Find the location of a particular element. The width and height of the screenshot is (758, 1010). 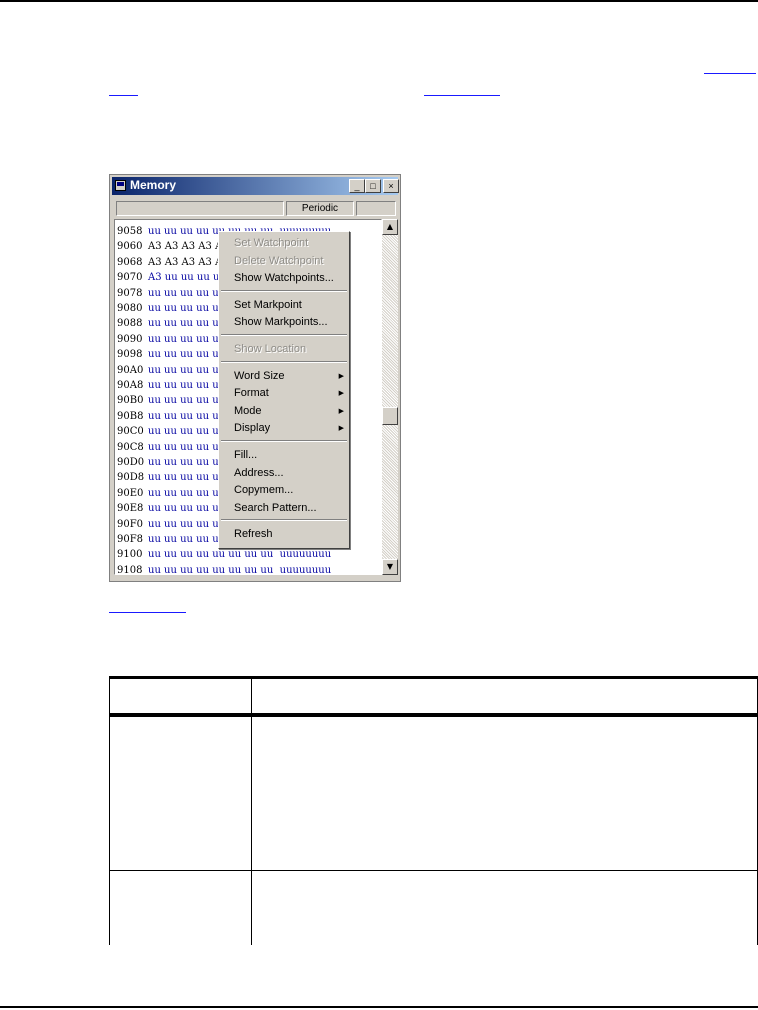

maximize-button: □ is located at coordinates (373, 186).